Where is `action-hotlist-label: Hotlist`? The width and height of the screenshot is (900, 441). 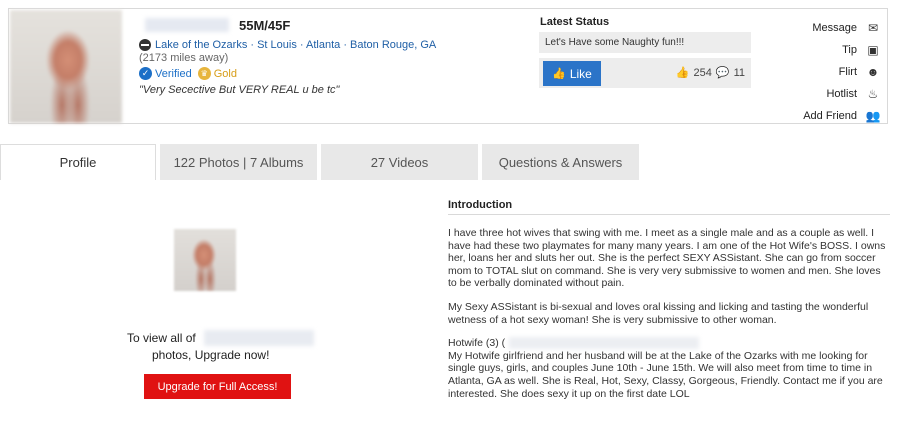 action-hotlist-label: Hotlist is located at coordinates (841, 94).